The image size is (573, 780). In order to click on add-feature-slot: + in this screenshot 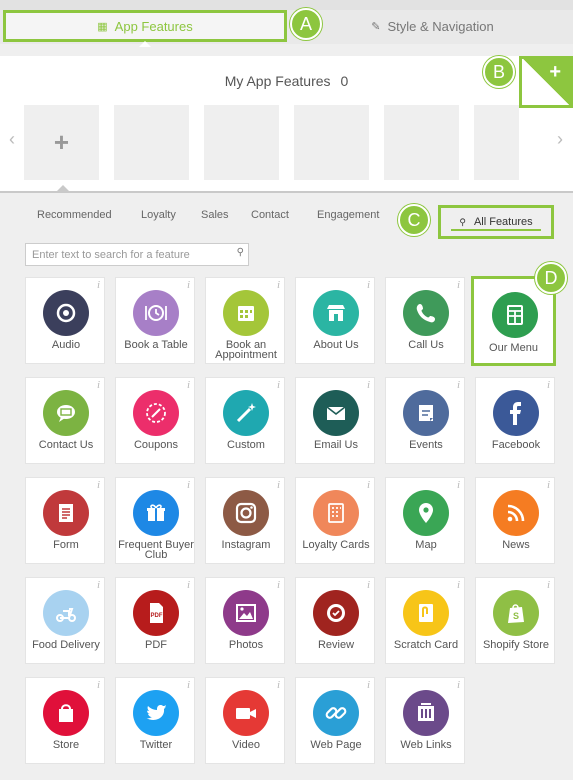, I will do `click(61, 142)`.